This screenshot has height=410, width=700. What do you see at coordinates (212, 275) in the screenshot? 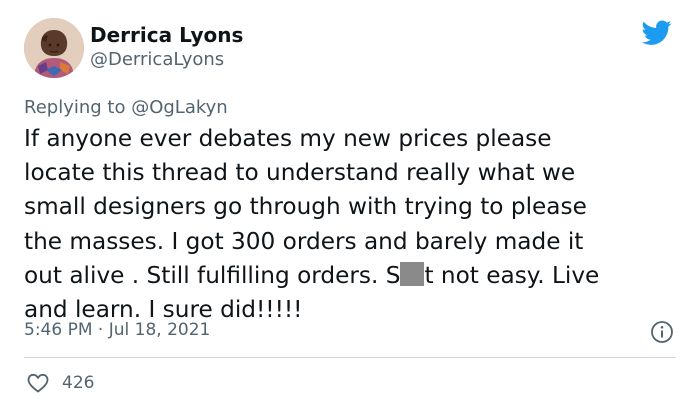
I see `tweet-text-segment: out alive . Still fulfilling orders. S` at bounding box center [212, 275].